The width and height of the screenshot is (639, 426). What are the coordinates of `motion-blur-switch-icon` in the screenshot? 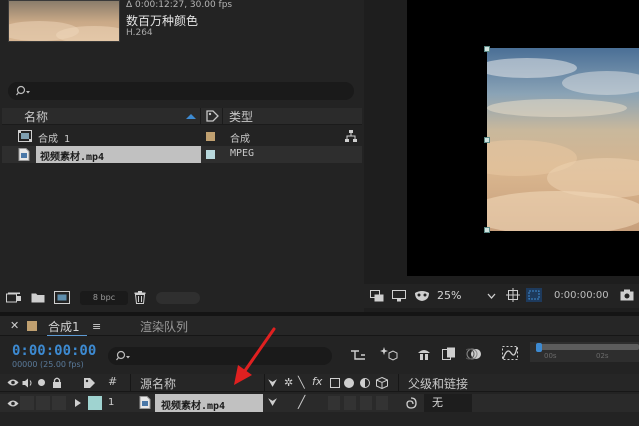 It's located at (349, 383).